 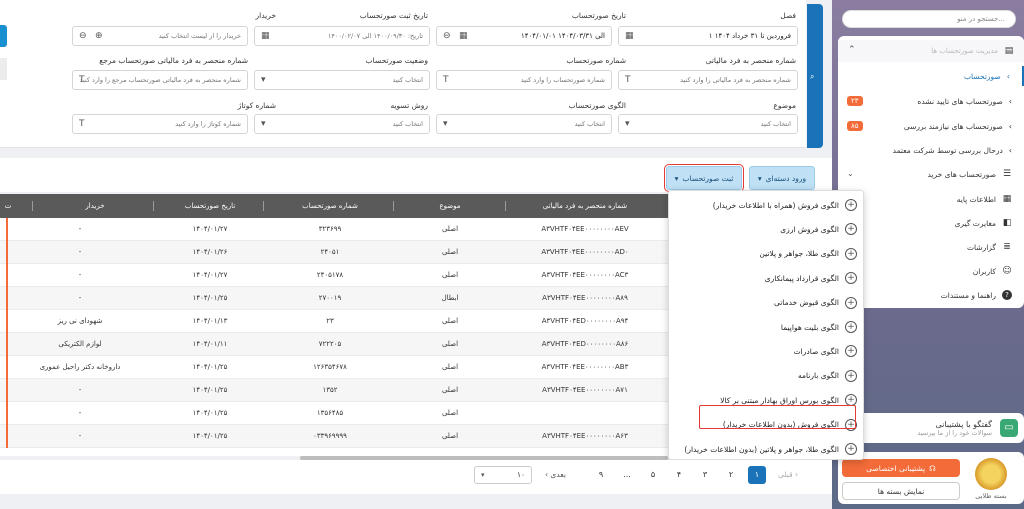 What do you see at coordinates (393, 15) in the screenshot?
I see `register-date-label: تاریخ ثبت صورتحساب` at bounding box center [393, 15].